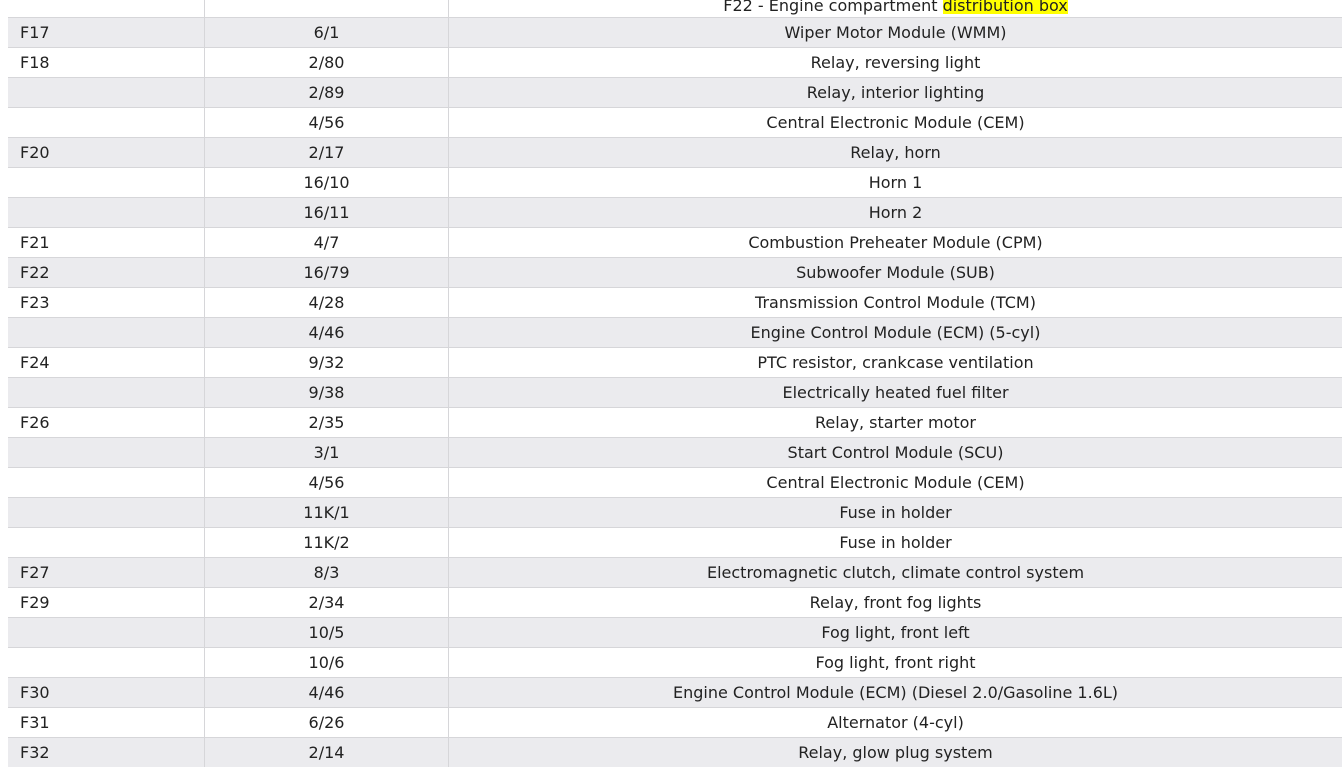 The height and width of the screenshot is (767, 1342). Describe the element at coordinates (327, 182) in the screenshot. I see `connector-cell: 16/10` at that location.